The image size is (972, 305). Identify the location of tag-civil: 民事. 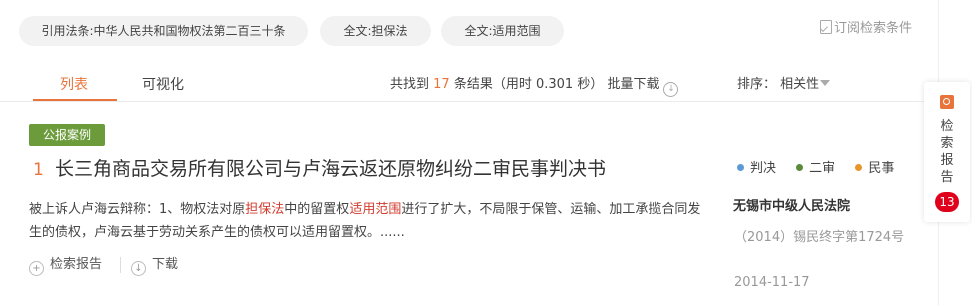
(874, 168).